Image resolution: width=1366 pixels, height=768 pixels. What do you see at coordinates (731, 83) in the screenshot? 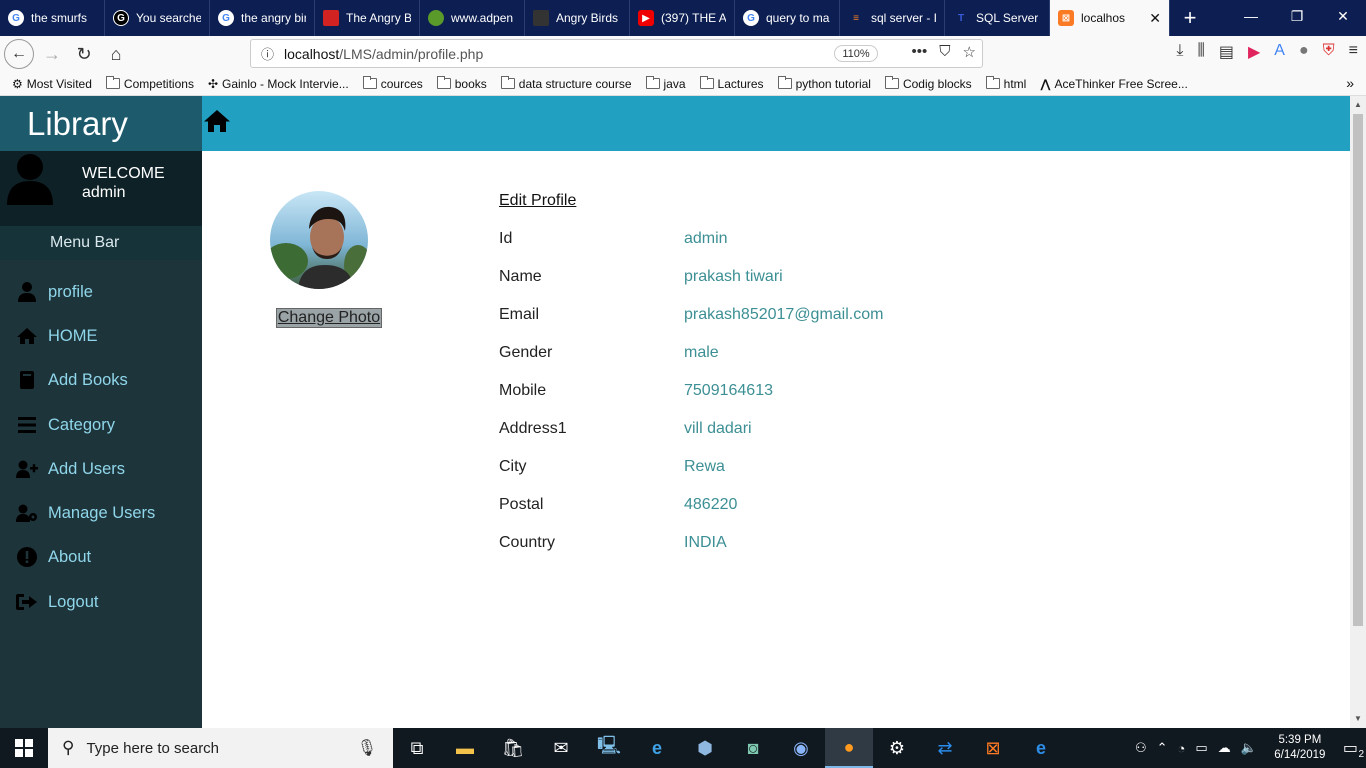
I see `bookmark-folder: Lactures` at bounding box center [731, 83].